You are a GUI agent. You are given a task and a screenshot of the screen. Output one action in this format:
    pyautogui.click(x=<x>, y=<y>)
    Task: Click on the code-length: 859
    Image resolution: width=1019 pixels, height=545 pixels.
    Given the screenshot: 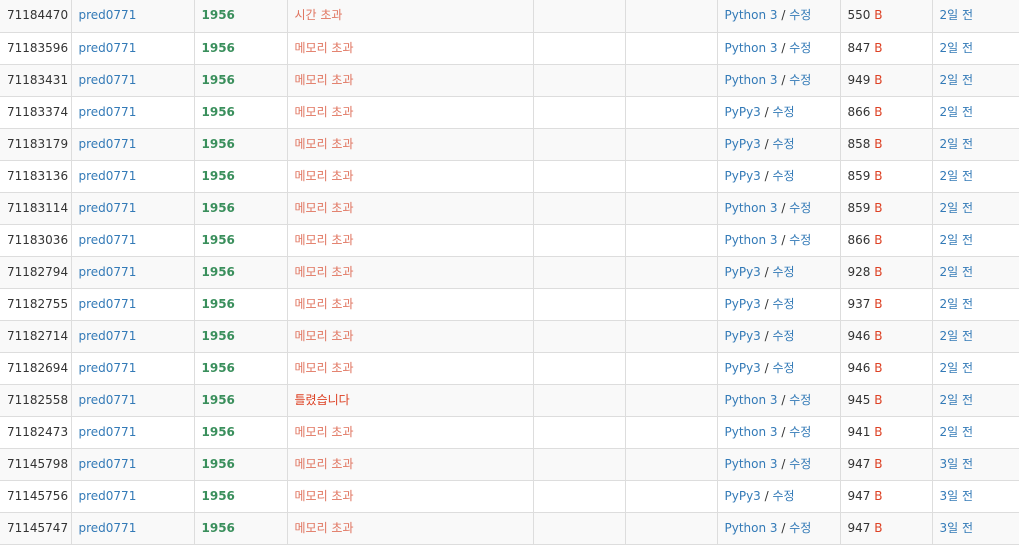 What is the action you would take?
    pyautogui.click(x=859, y=207)
    